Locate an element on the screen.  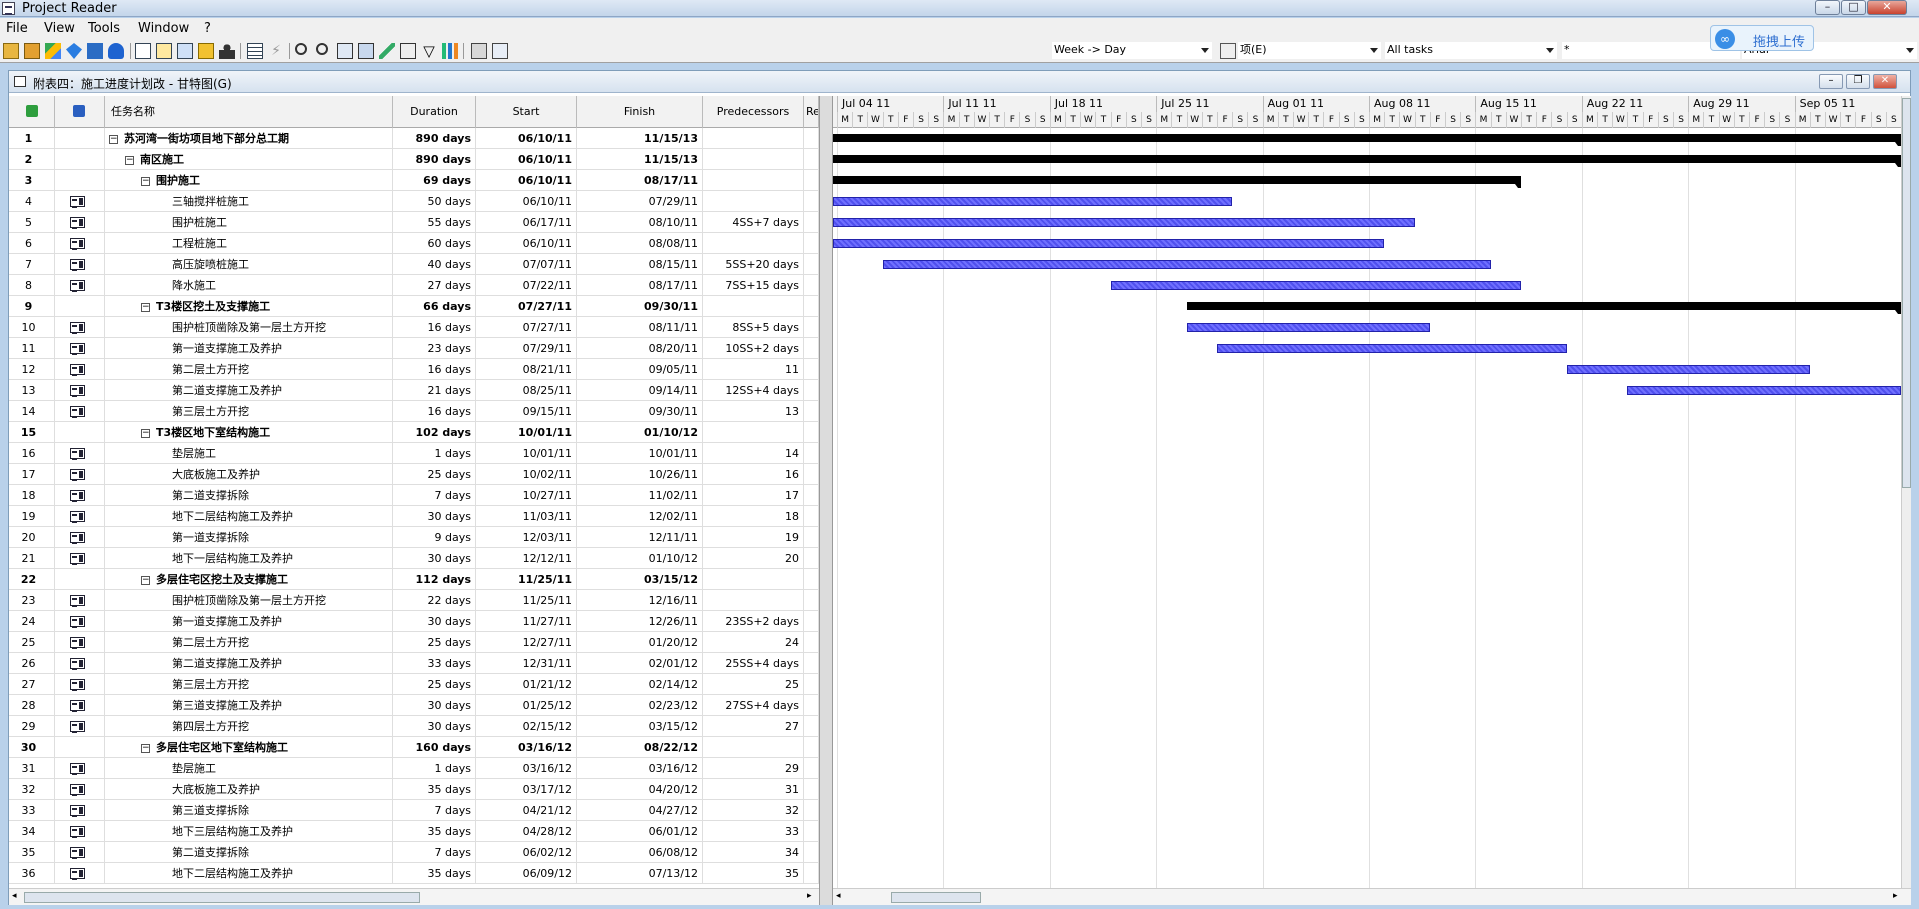
menu-tools: Tools is located at coordinates (104, 28).